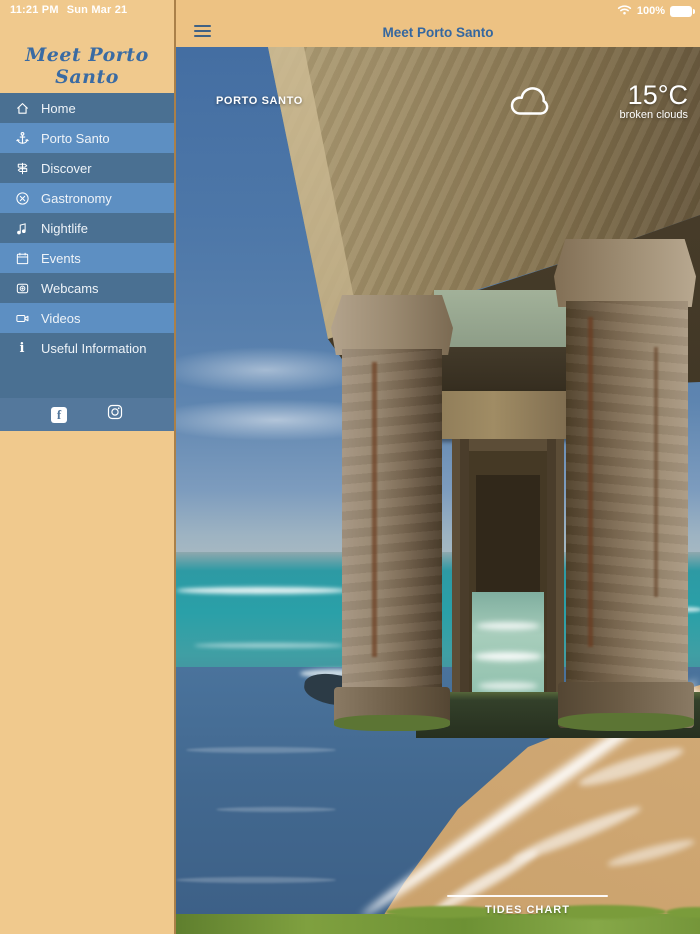 The width and height of the screenshot is (700, 934). I want to click on weather-block: 15°C broken clouds, so click(654, 101).